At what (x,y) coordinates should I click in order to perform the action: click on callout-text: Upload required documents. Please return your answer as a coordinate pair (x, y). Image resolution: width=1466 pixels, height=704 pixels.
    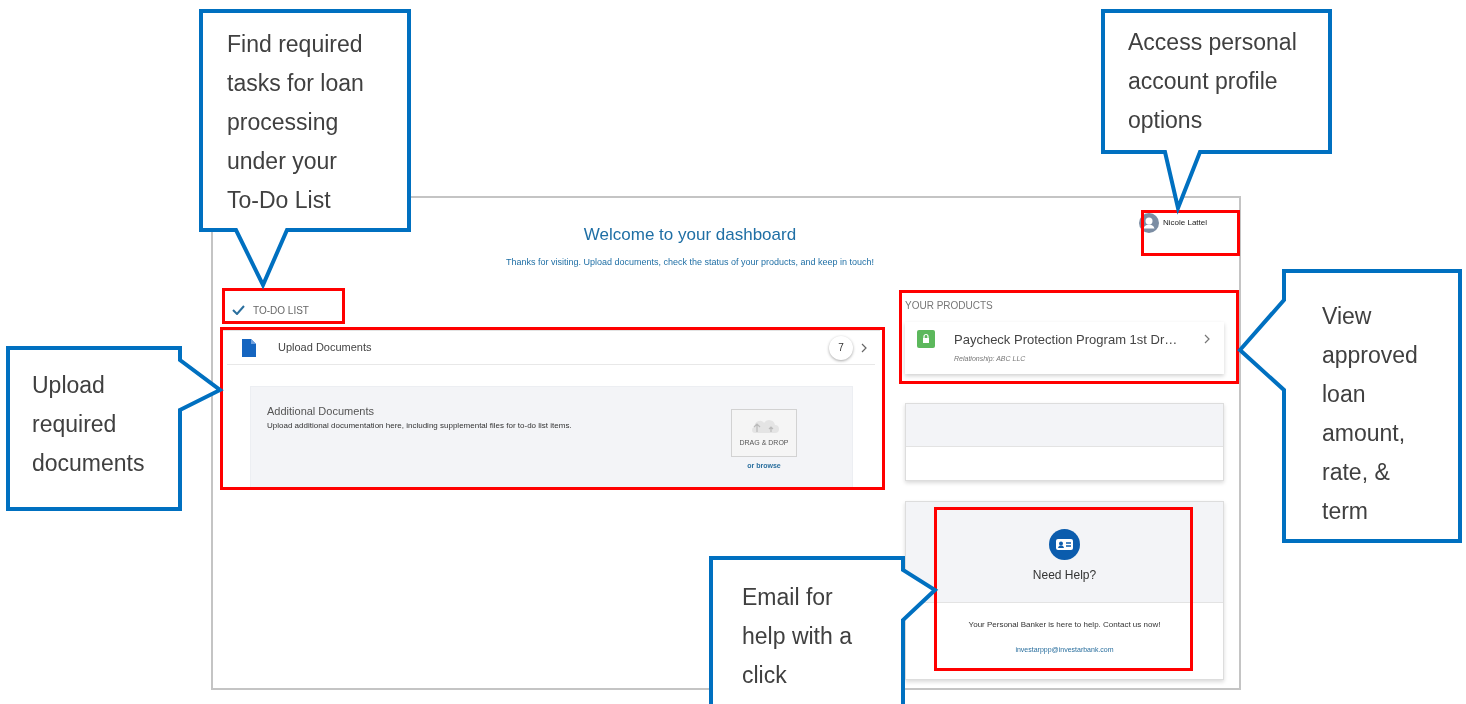
    Looking at the image, I should click on (89, 424).